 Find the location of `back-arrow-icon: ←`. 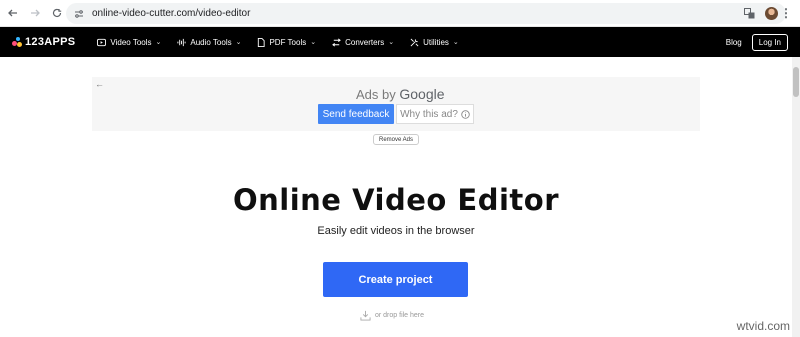

back-arrow-icon: ← is located at coordinates (99, 84).